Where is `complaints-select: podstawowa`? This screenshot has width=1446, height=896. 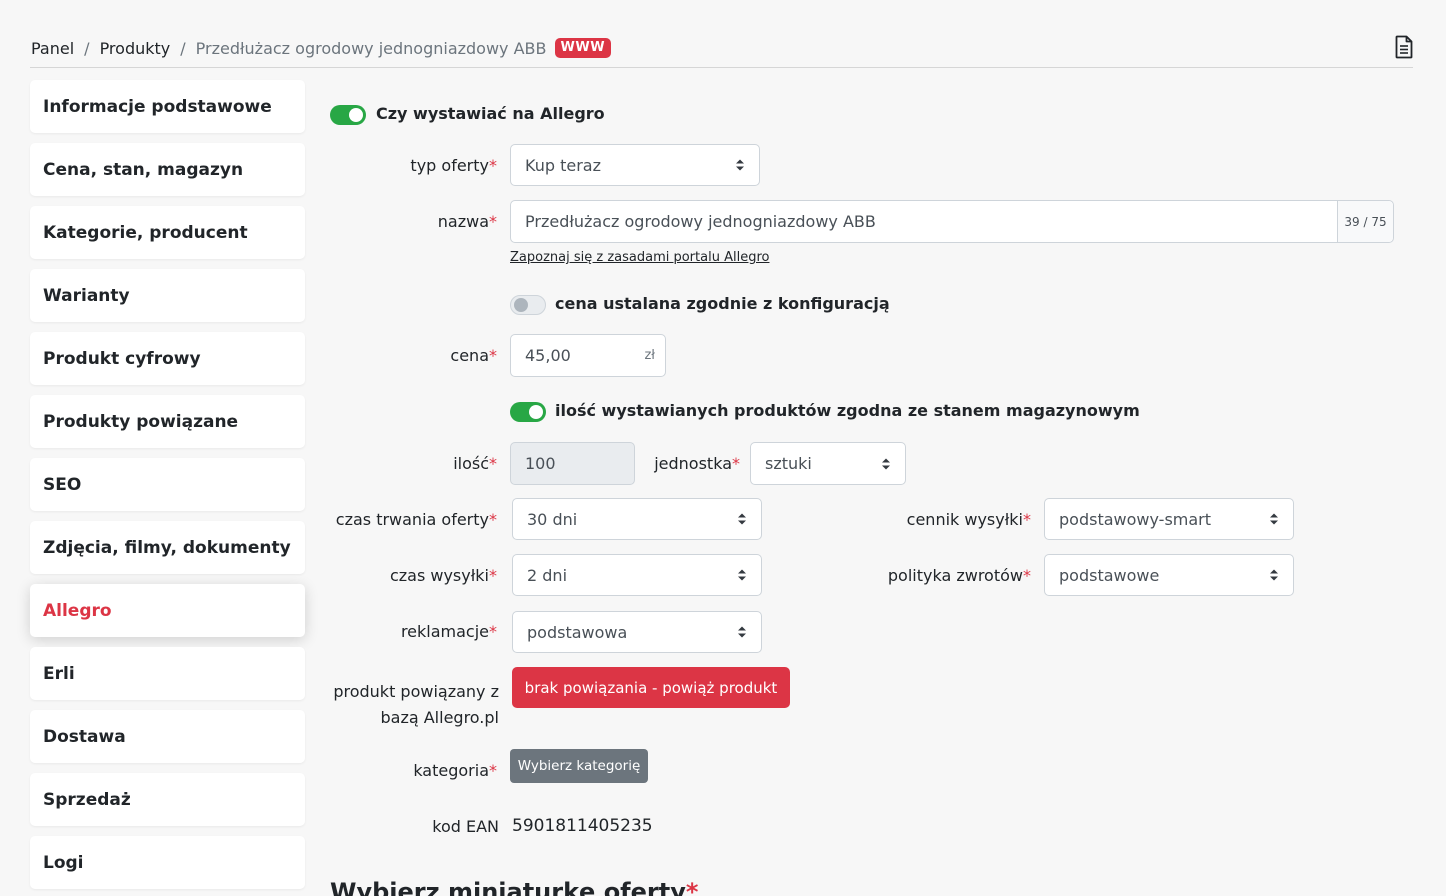
complaints-select: podstawowa is located at coordinates (637, 632).